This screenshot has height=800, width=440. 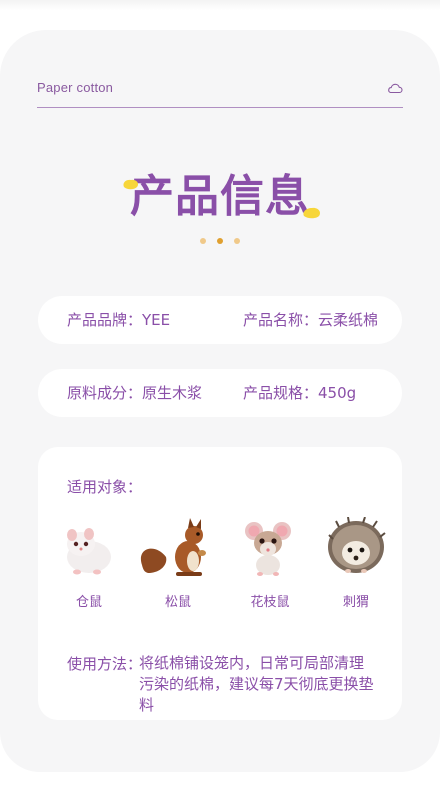 I want to click on section-title-text: 产品信息, so click(x=220, y=196).